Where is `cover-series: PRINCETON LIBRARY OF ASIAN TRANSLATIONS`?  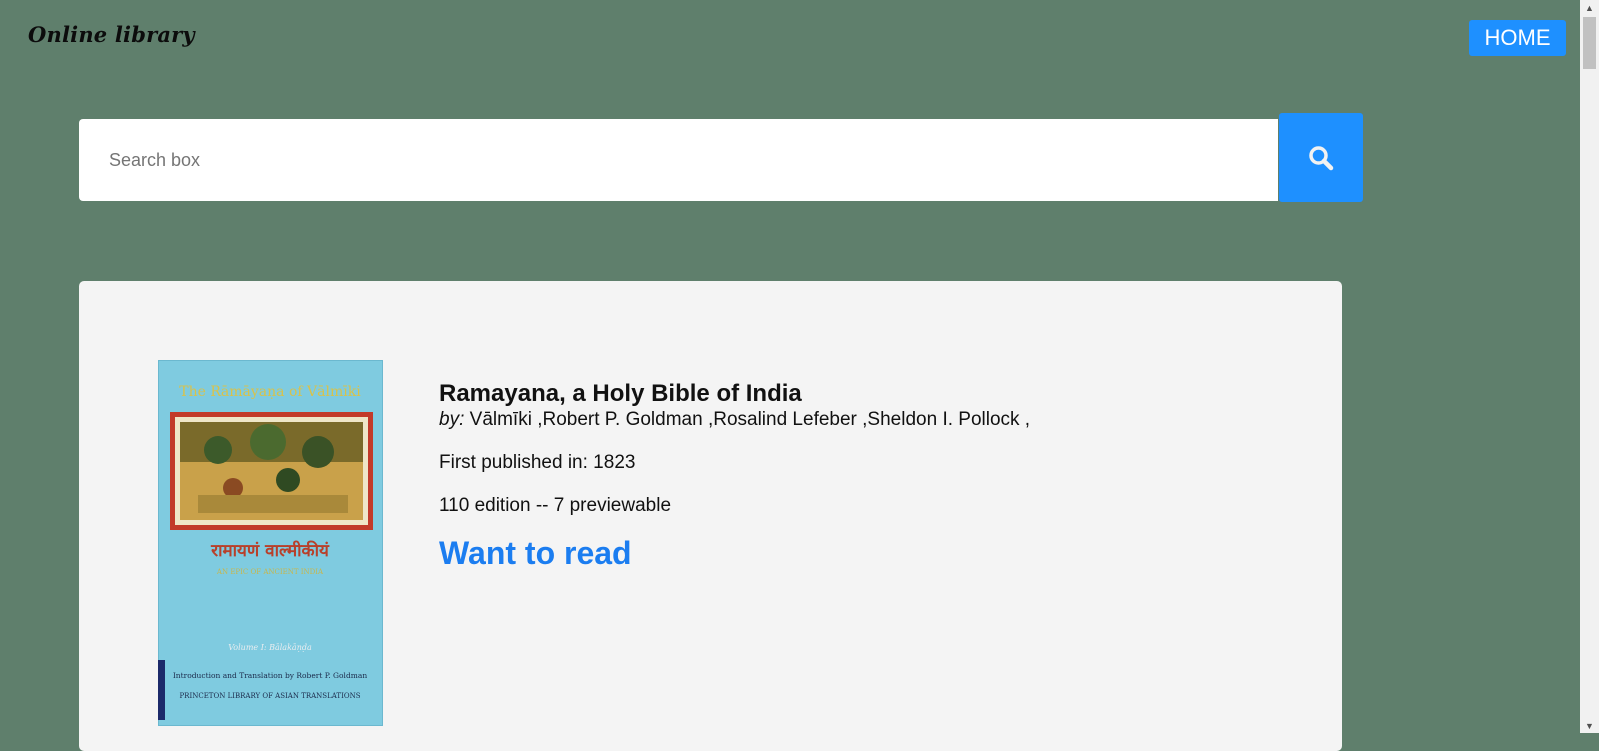 cover-series: PRINCETON LIBRARY OF ASIAN TRANSLATIONS is located at coordinates (269, 696).